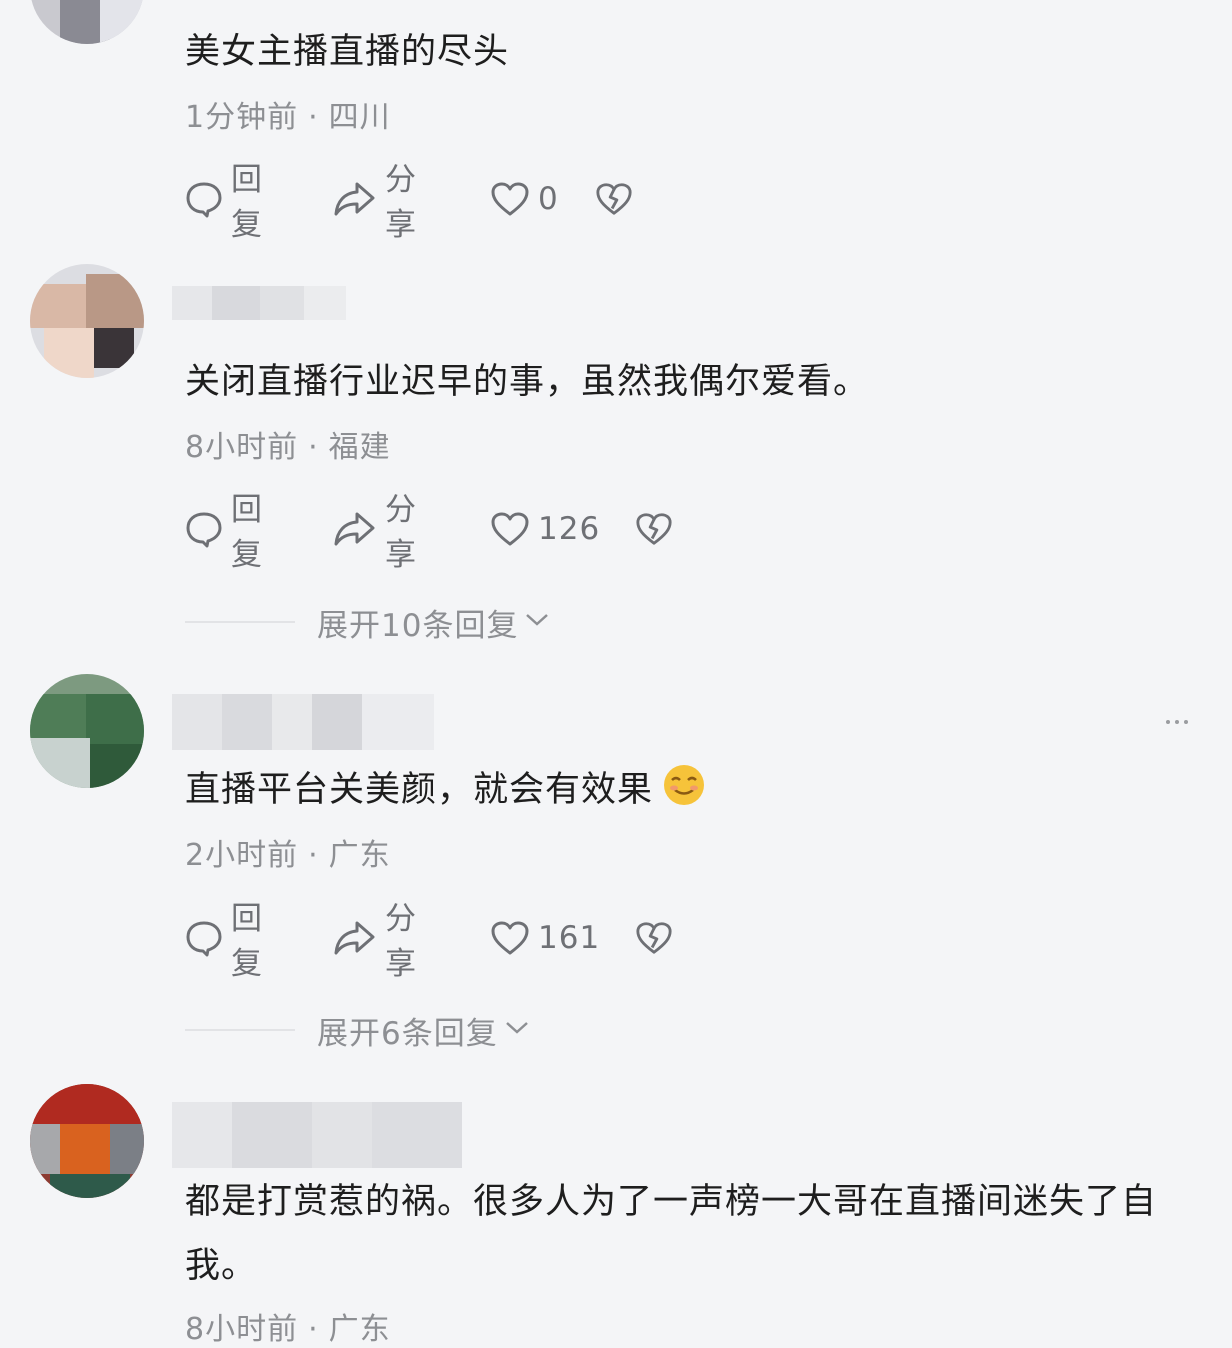 The width and height of the screenshot is (1232, 1348). What do you see at coordinates (359, 447) in the screenshot?
I see `comment-location: 福建` at bounding box center [359, 447].